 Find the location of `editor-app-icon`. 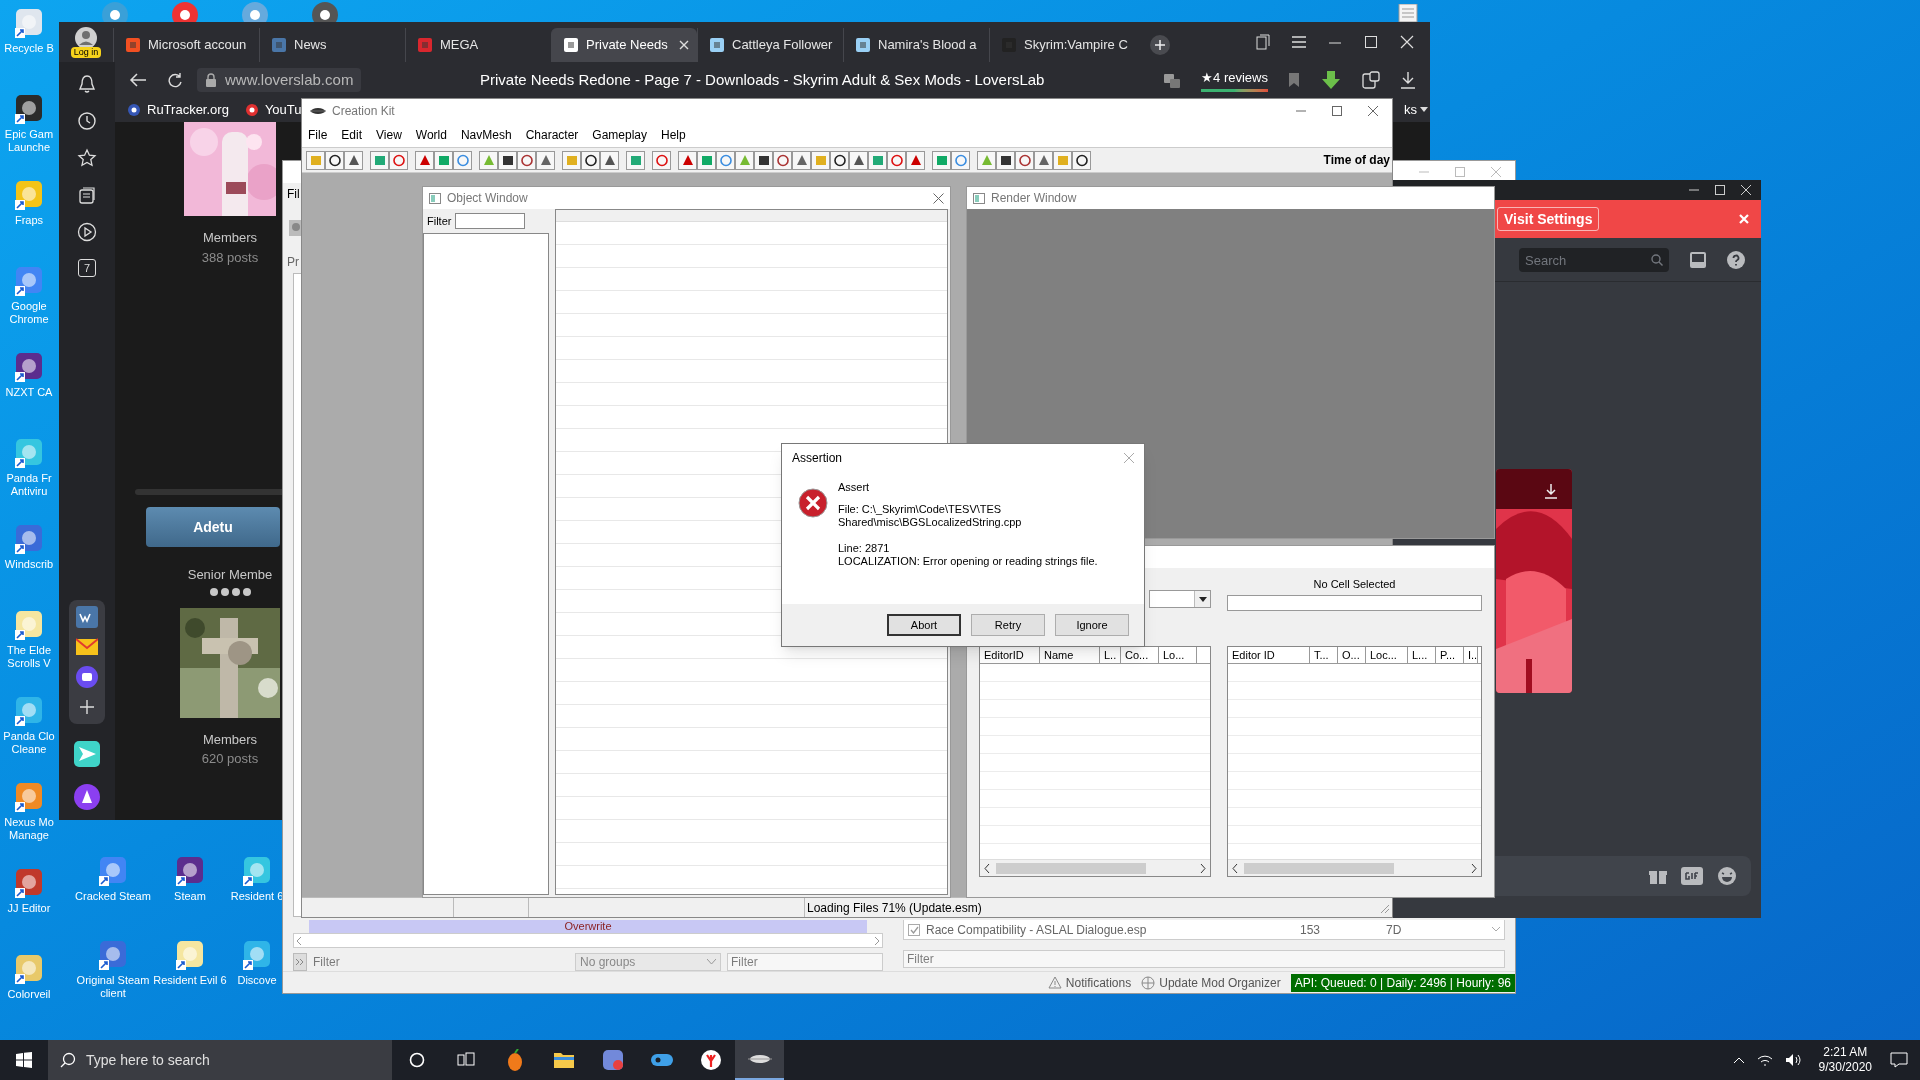

editor-app-icon is located at coordinates (759, 1059).